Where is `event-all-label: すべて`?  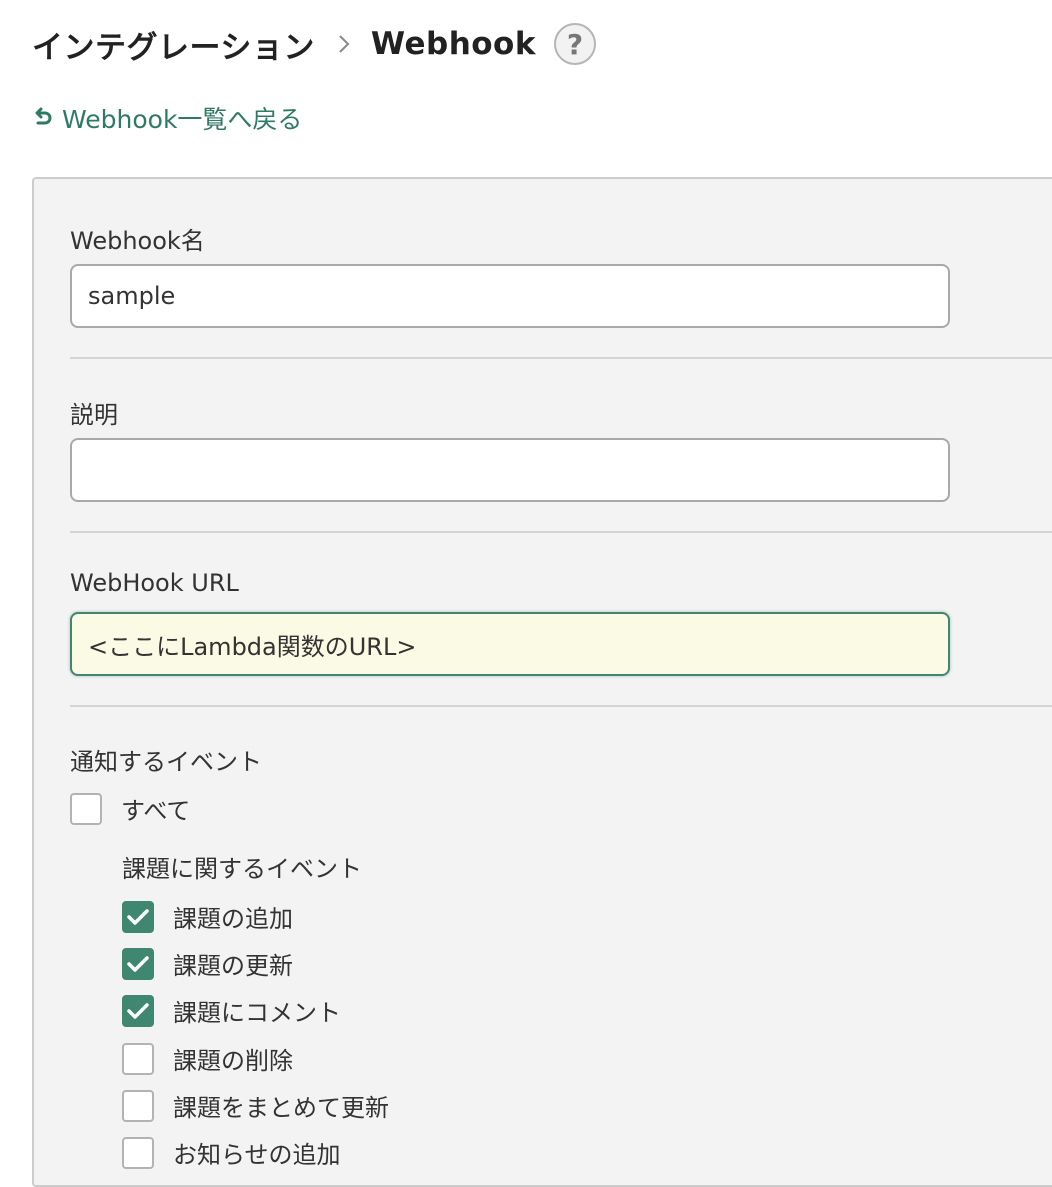 event-all-label: すべて is located at coordinates (156, 811).